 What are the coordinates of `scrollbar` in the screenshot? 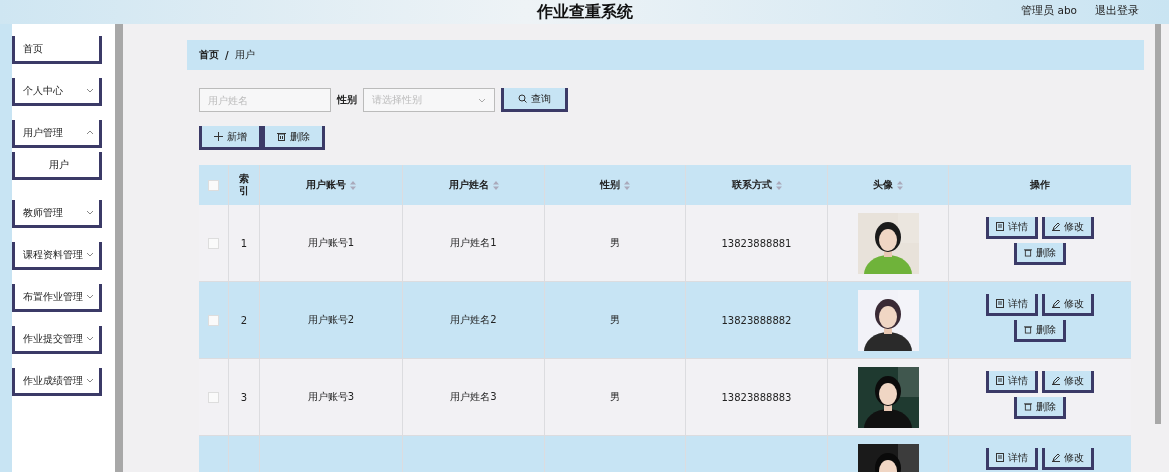 It's located at (1158, 224).